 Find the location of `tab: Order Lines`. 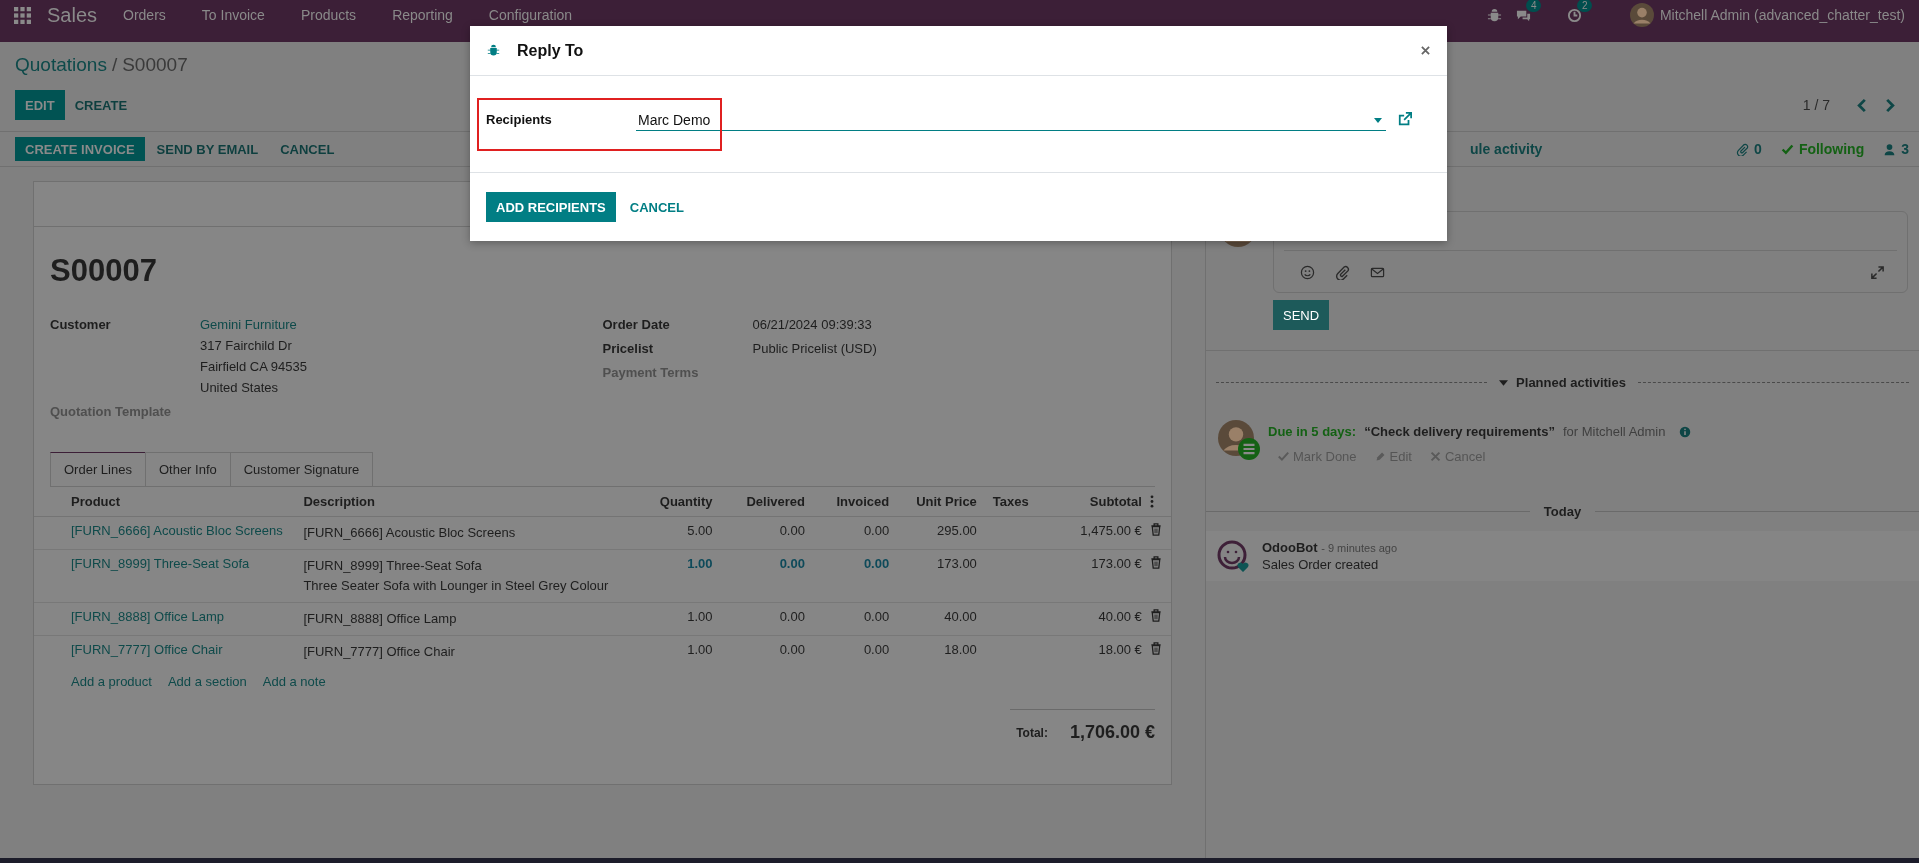

tab: Order Lines is located at coordinates (98, 469).